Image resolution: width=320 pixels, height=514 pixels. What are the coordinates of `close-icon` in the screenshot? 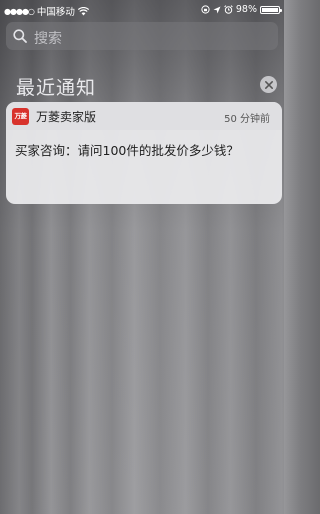 It's located at (268, 84).